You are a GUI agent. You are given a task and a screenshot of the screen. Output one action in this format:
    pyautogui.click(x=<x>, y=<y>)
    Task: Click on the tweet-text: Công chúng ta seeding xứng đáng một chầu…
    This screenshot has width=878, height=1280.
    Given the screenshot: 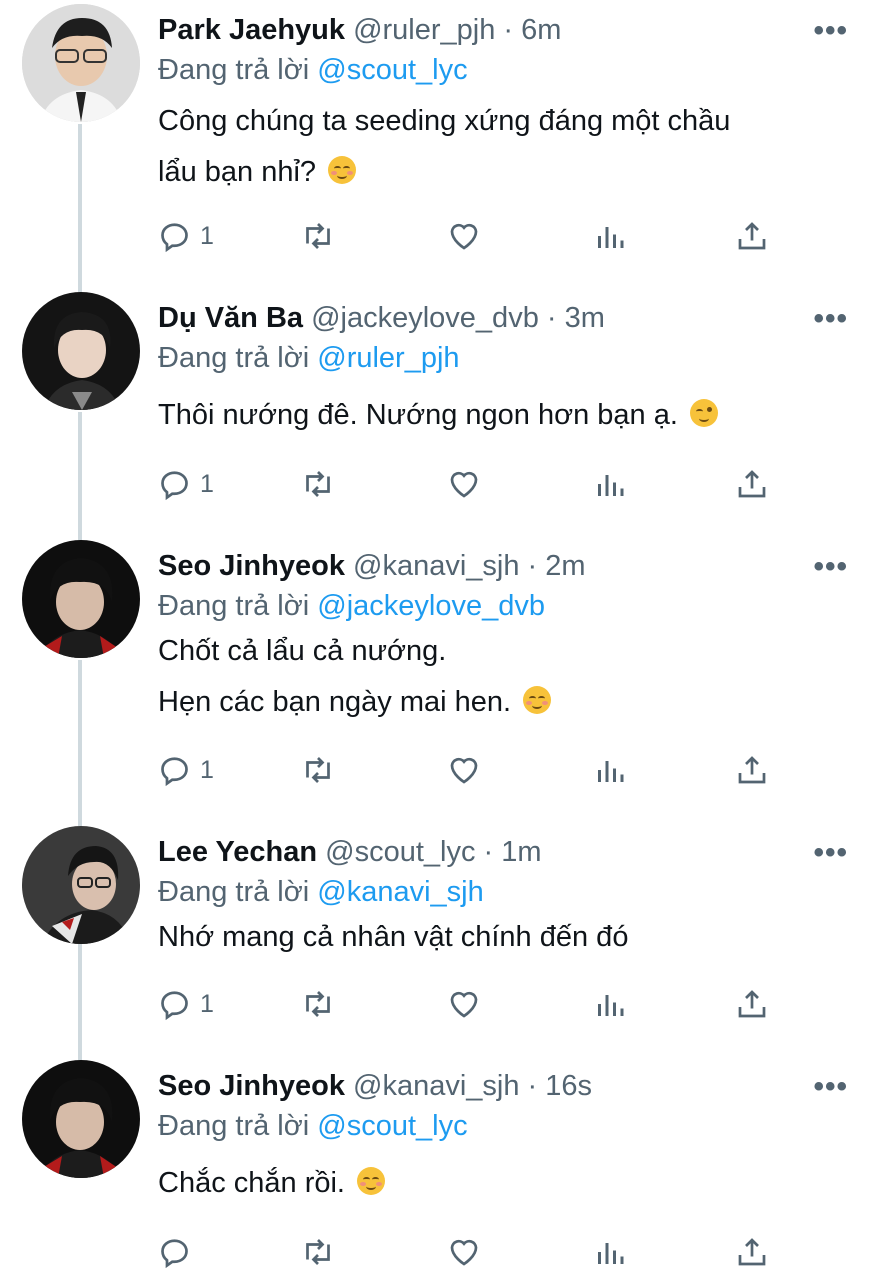 What is the action you would take?
    pyautogui.click(x=444, y=147)
    